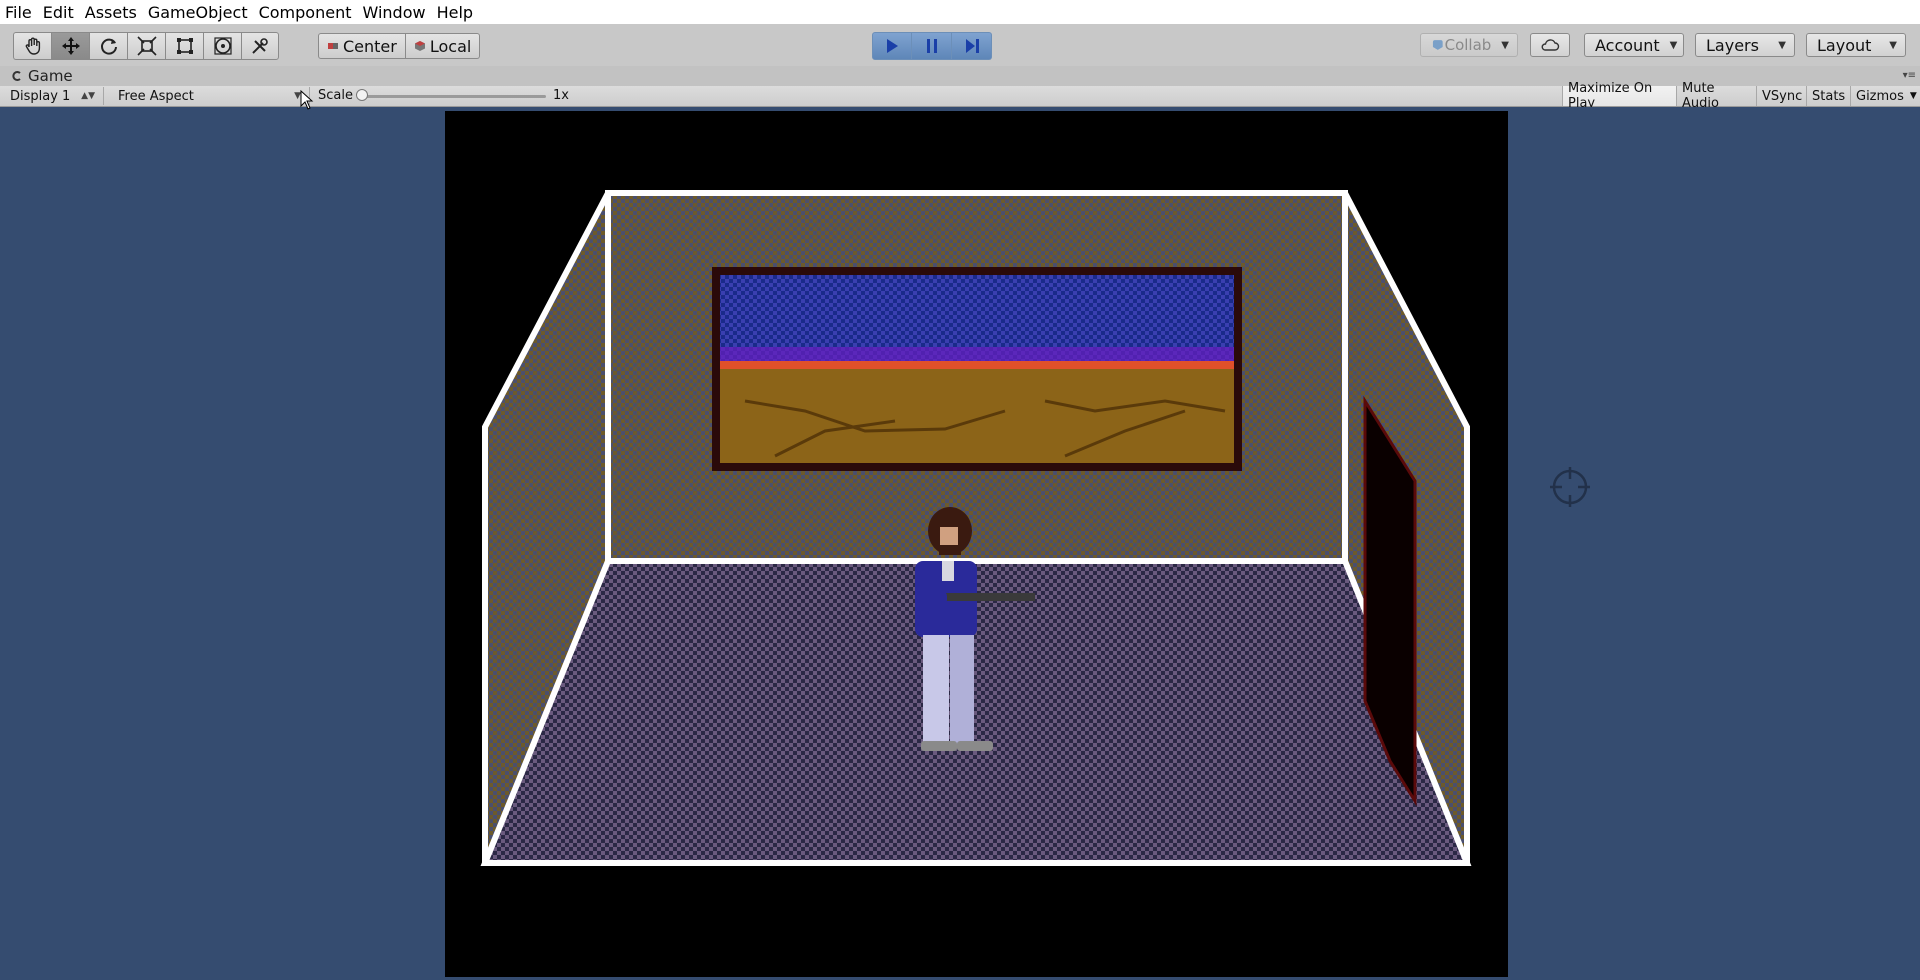  I want to click on pivot-center-button: Center, so click(362, 46).